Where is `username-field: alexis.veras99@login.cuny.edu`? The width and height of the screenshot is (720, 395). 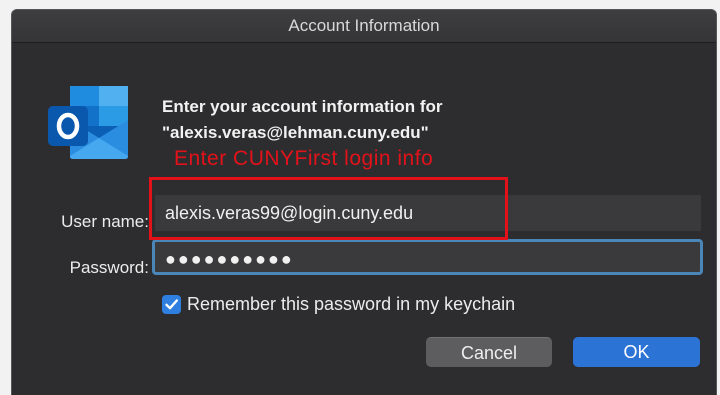
username-field: alexis.veras99@login.cuny.edu is located at coordinates (428, 213).